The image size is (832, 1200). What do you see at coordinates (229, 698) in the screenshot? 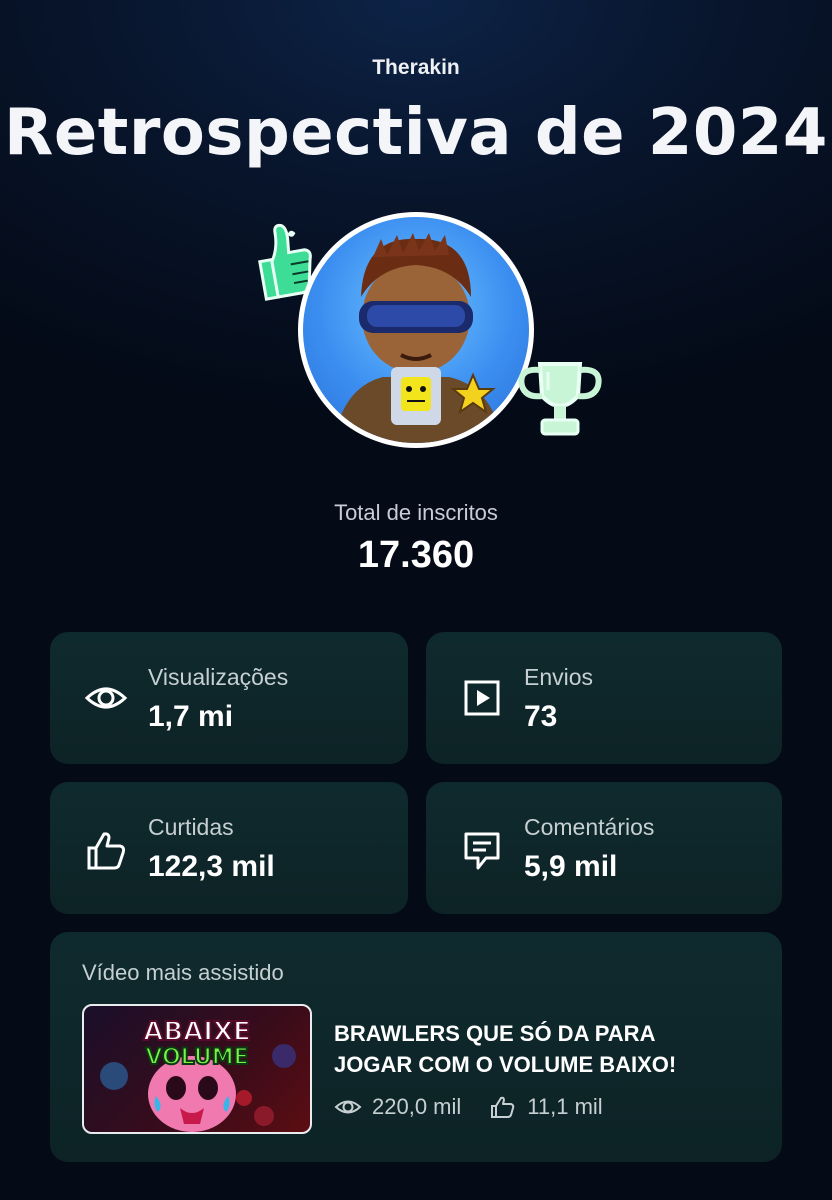
I see `views-card: Visualizações 1,7 mi` at bounding box center [229, 698].